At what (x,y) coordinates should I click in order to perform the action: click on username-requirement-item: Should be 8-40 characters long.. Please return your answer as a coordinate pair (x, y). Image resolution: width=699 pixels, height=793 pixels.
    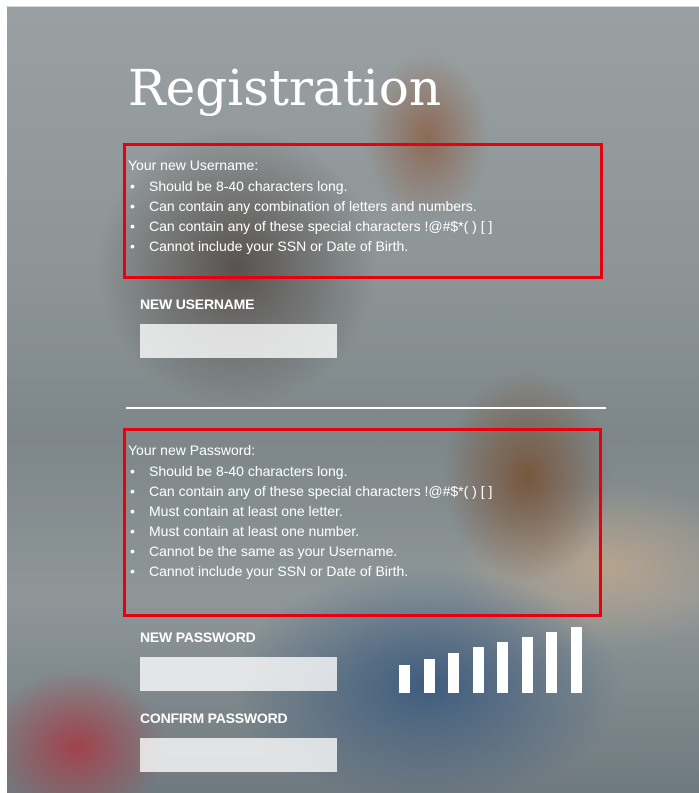
    Looking at the image, I should click on (311, 186).